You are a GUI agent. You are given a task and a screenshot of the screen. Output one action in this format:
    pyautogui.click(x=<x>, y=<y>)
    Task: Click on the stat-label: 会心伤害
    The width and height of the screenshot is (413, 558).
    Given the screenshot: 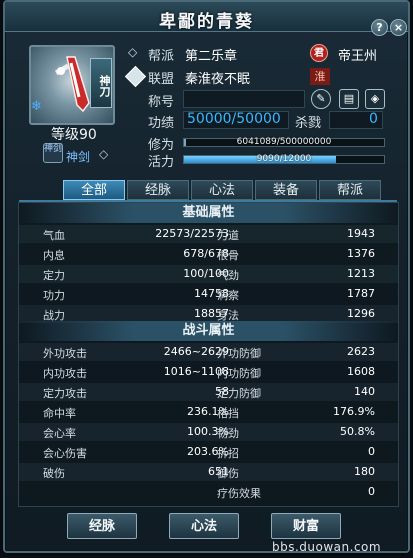 What is the action you would take?
    pyautogui.click(x=65, y=453)
    